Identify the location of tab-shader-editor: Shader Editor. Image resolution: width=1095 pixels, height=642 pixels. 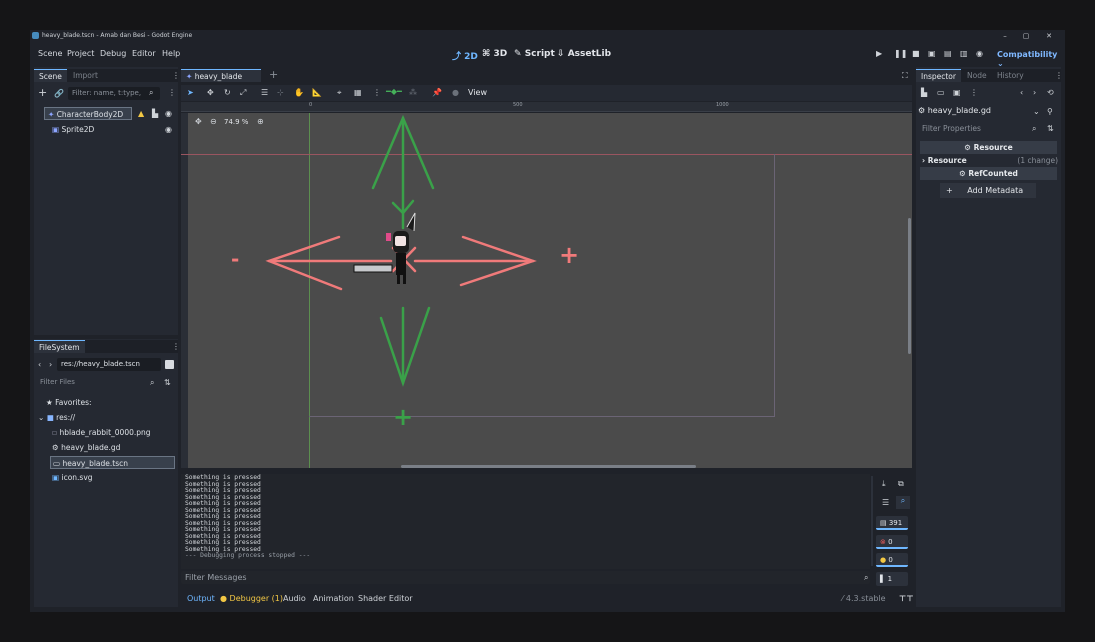
(385, 598).